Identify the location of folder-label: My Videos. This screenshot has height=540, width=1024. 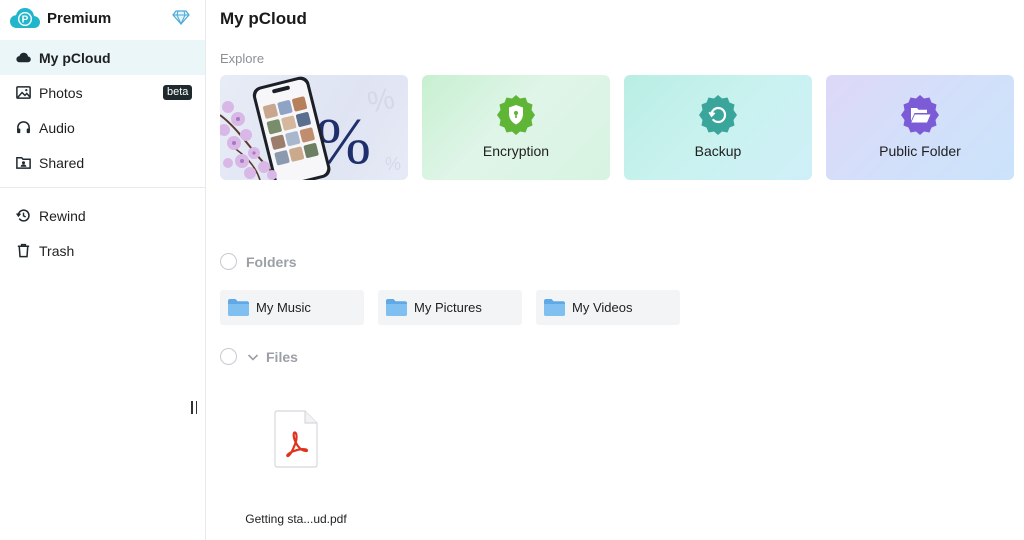
(602, 307).